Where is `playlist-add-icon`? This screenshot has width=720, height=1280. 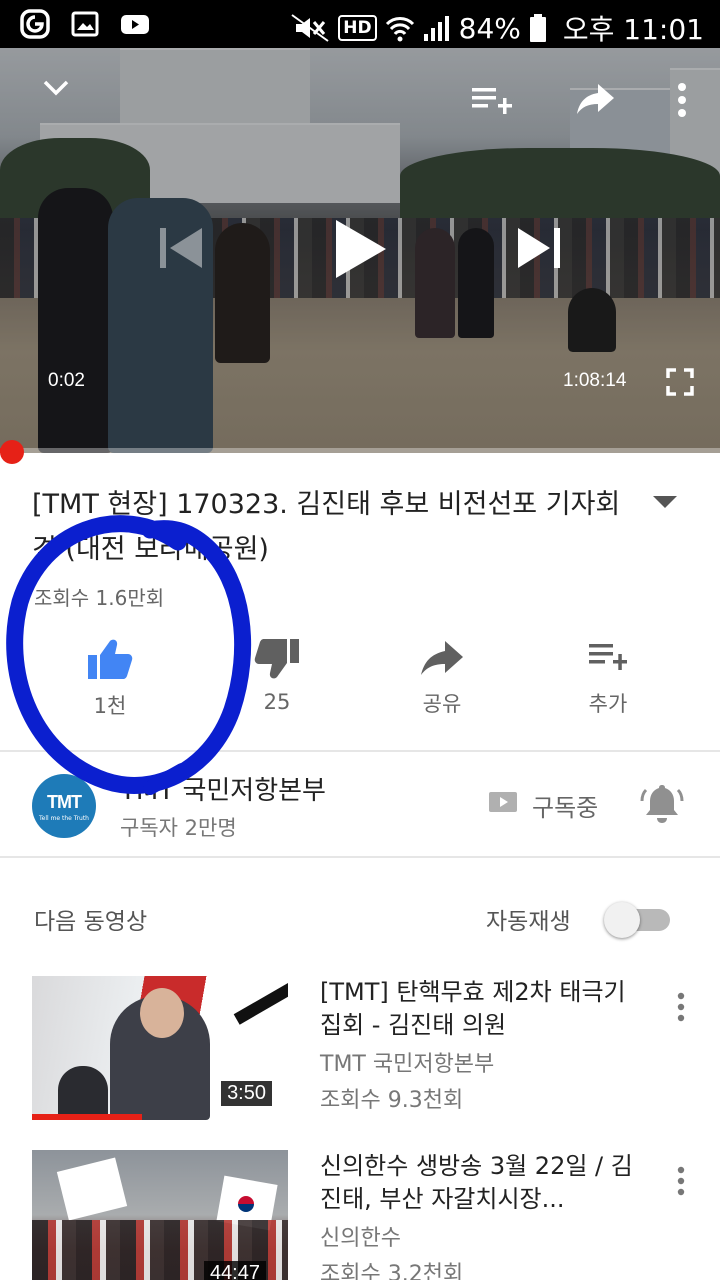
playlist-add-icon is located at coordinates (608, 657).